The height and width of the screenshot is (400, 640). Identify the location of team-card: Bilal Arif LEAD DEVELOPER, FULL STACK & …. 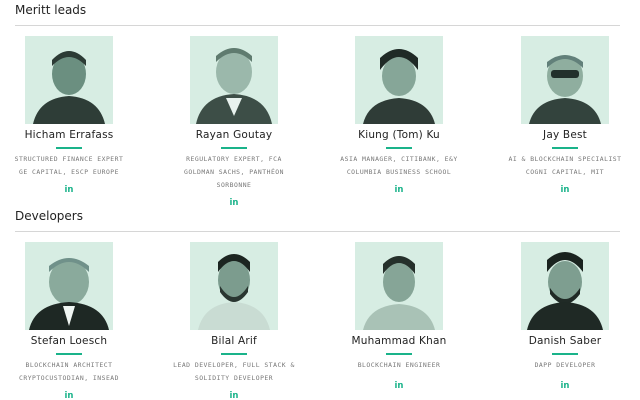
(234, 321).